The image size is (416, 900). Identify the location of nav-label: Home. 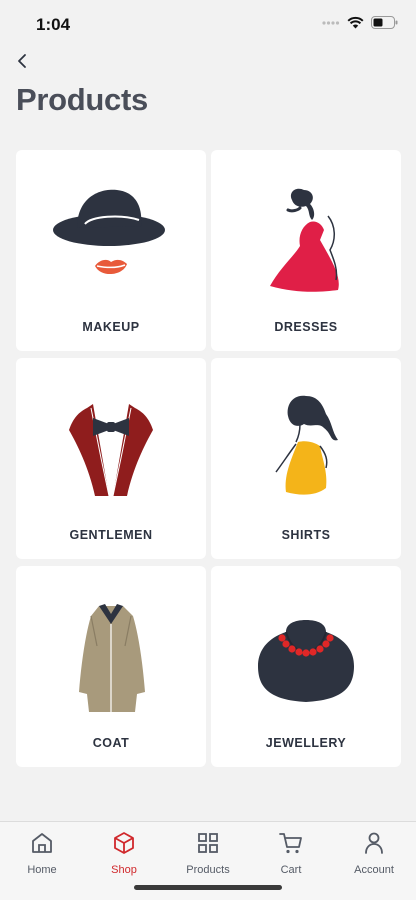
(42, 870).